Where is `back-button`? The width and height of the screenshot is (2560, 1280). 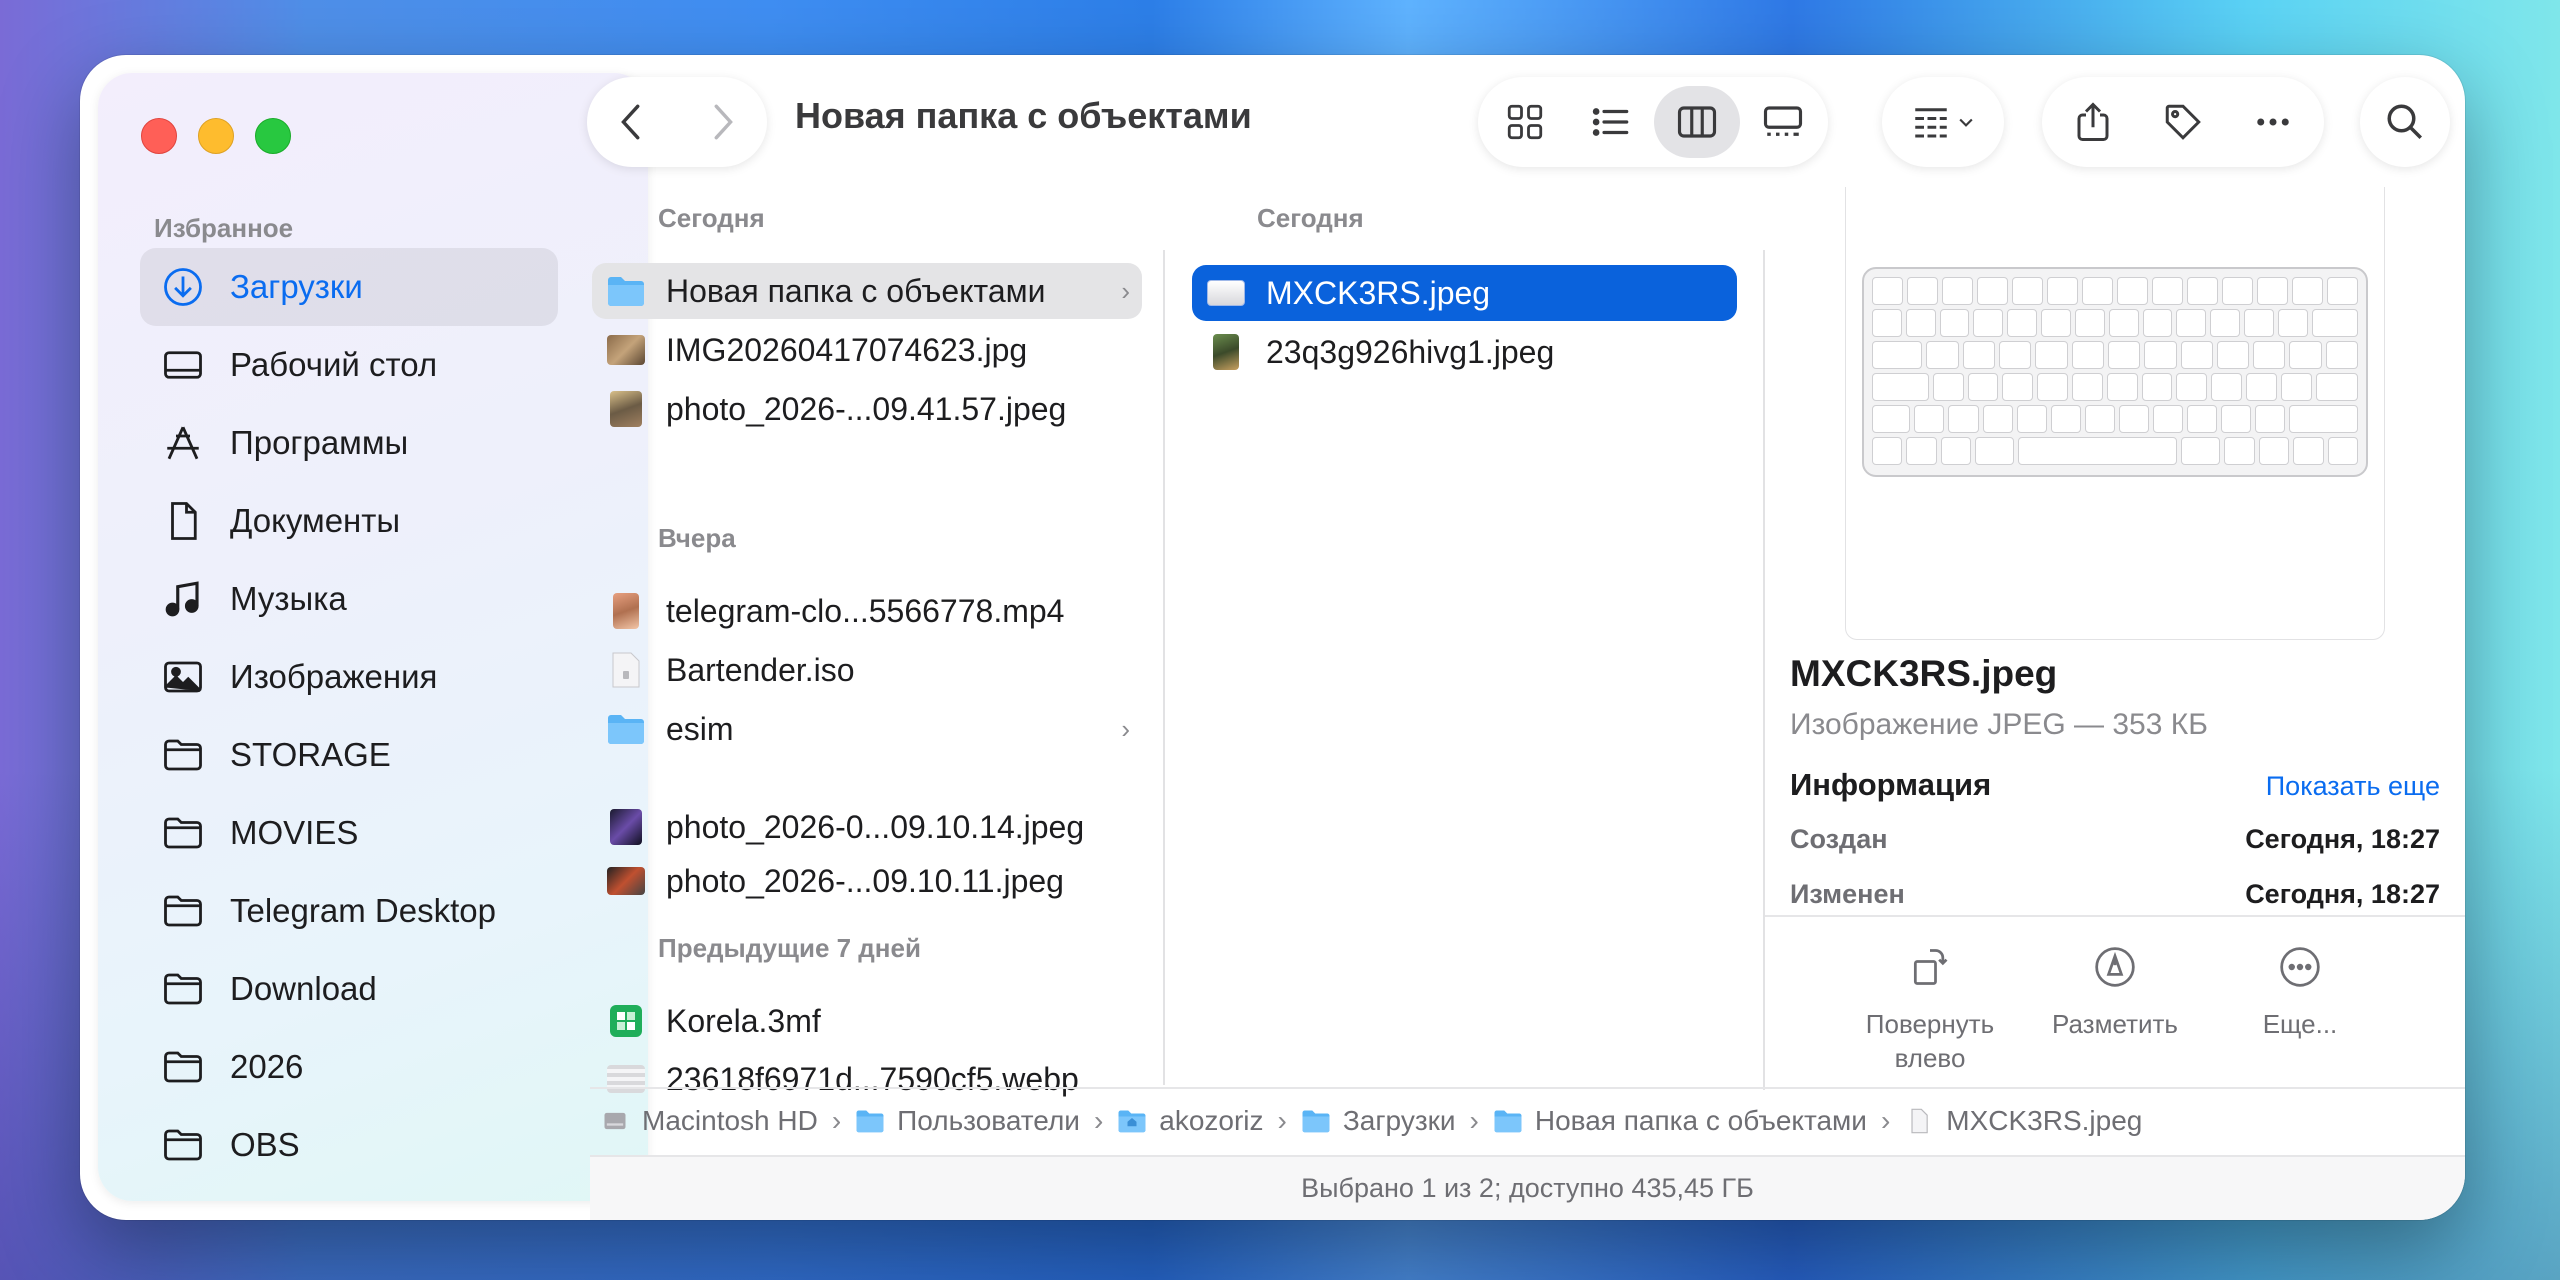 back-button is located at coordinates (632, 122).